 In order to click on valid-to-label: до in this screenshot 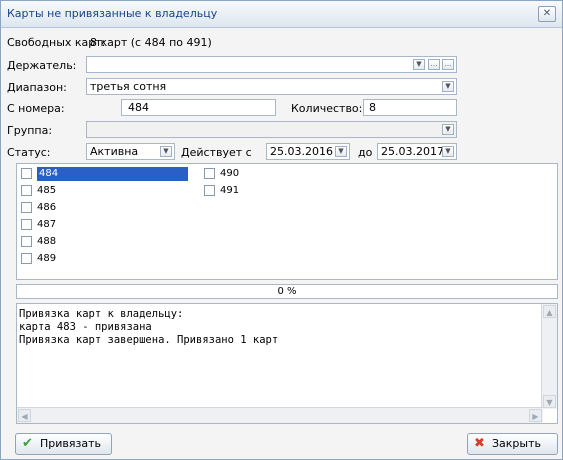, I will do `click(365, 152)`.